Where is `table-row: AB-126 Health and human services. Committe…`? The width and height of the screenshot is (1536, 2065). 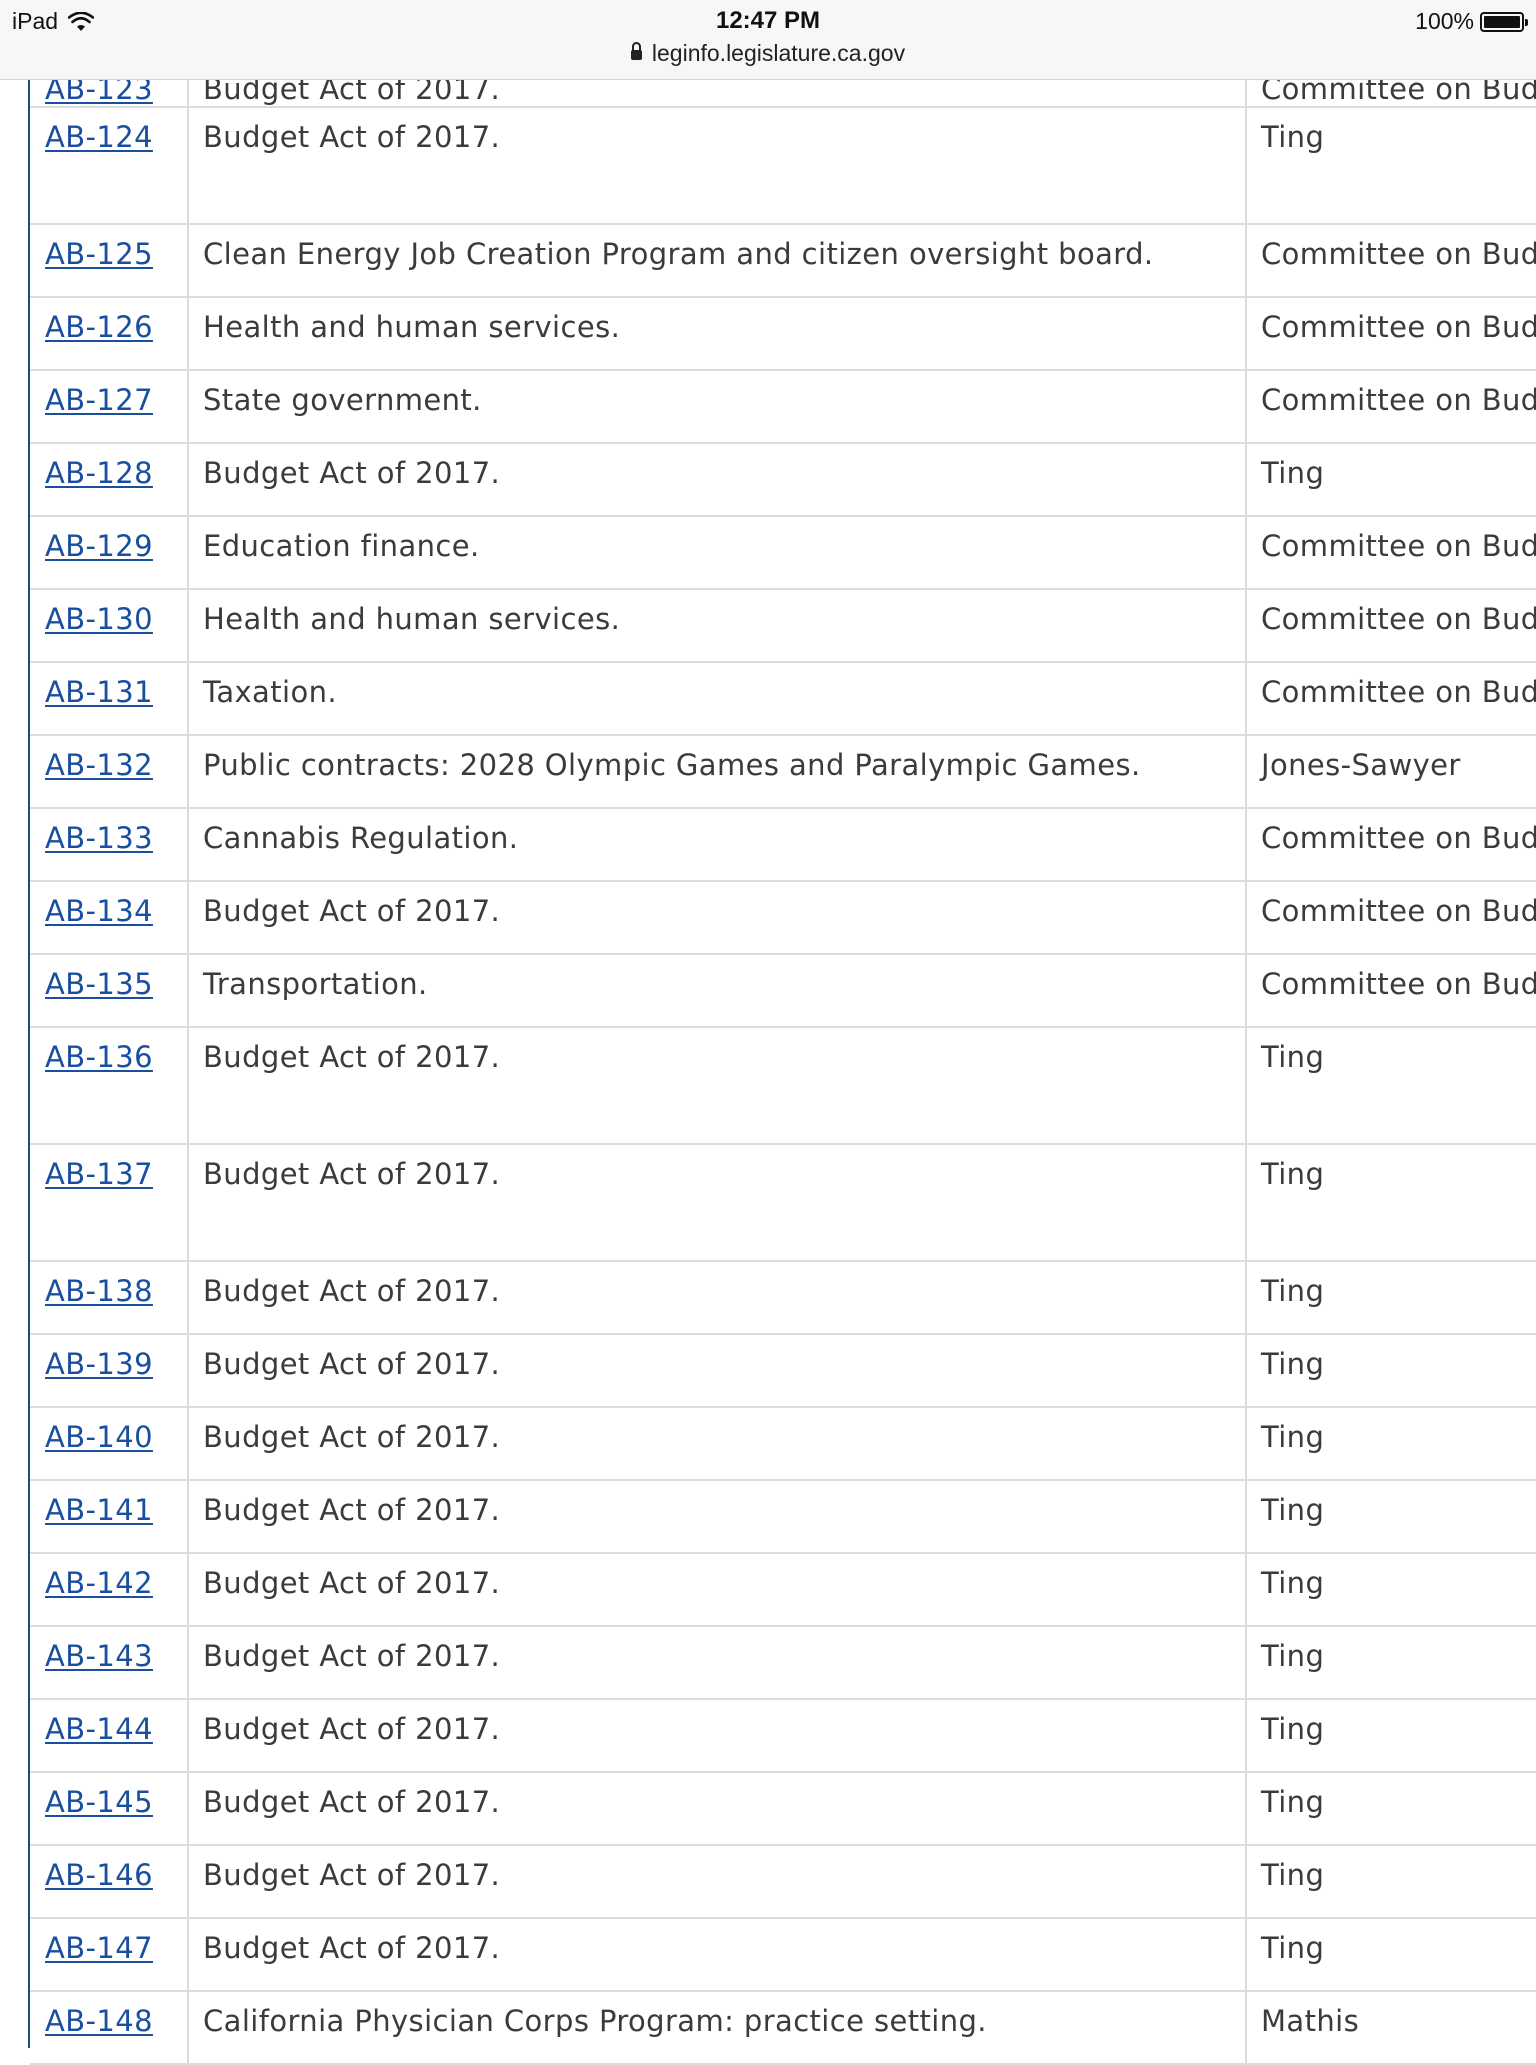 table-row: AB-126 Health and human services. Committe… is located at coordinates (783, 334).